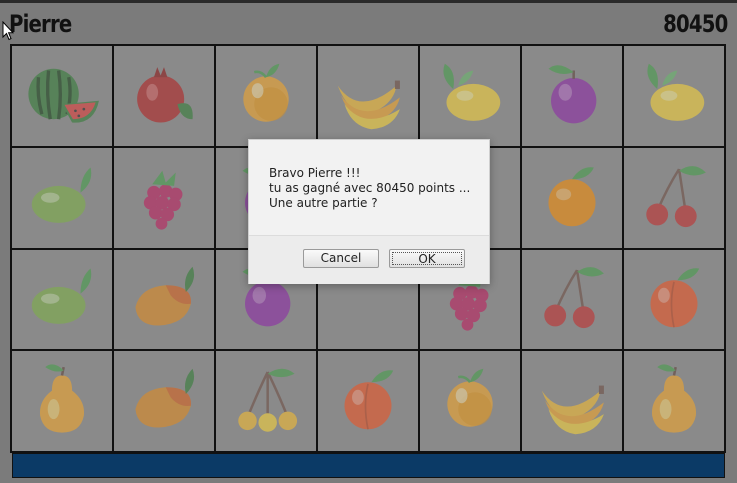 The width and height of the screenshot is (737, 483). I want to click on ok-button-label: OK, so click(427, 259).